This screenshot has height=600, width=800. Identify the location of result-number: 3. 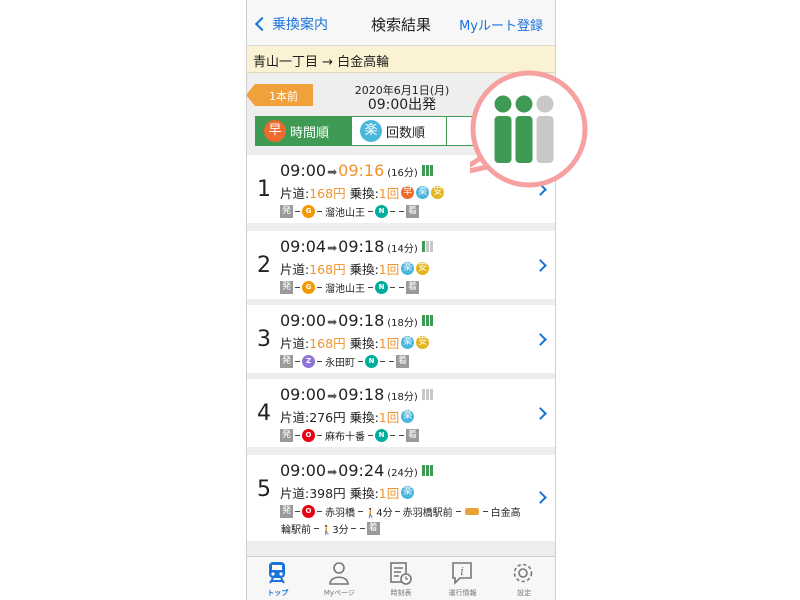
(264, 339).